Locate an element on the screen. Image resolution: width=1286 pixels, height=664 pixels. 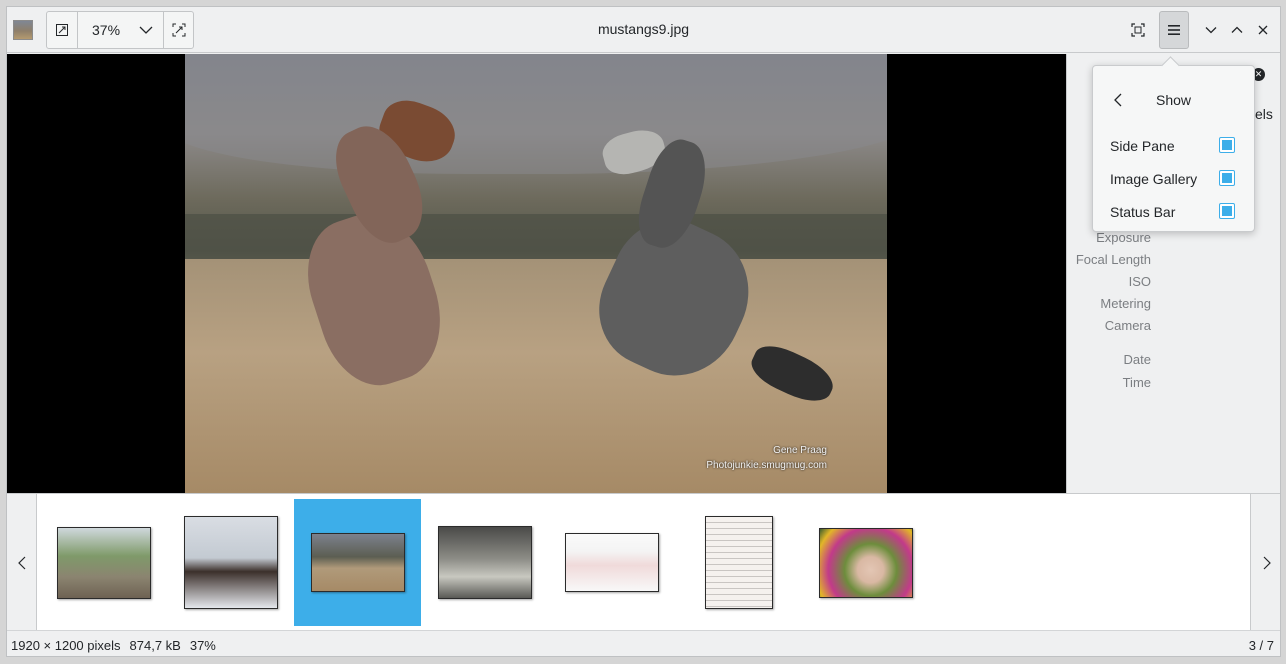
window-title: mustangs9.jpg is located at coordinates (643, 29).